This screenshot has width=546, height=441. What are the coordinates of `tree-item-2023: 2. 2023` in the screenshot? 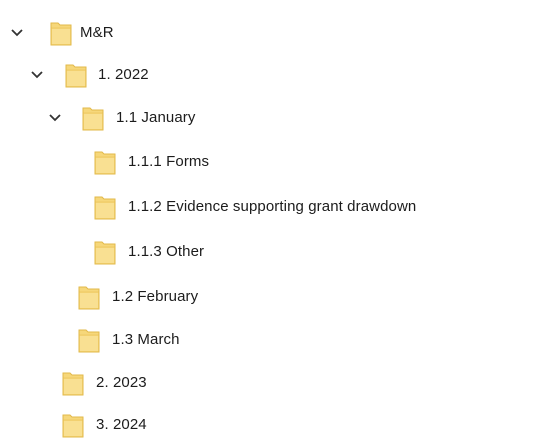 It's located at (120, 383).